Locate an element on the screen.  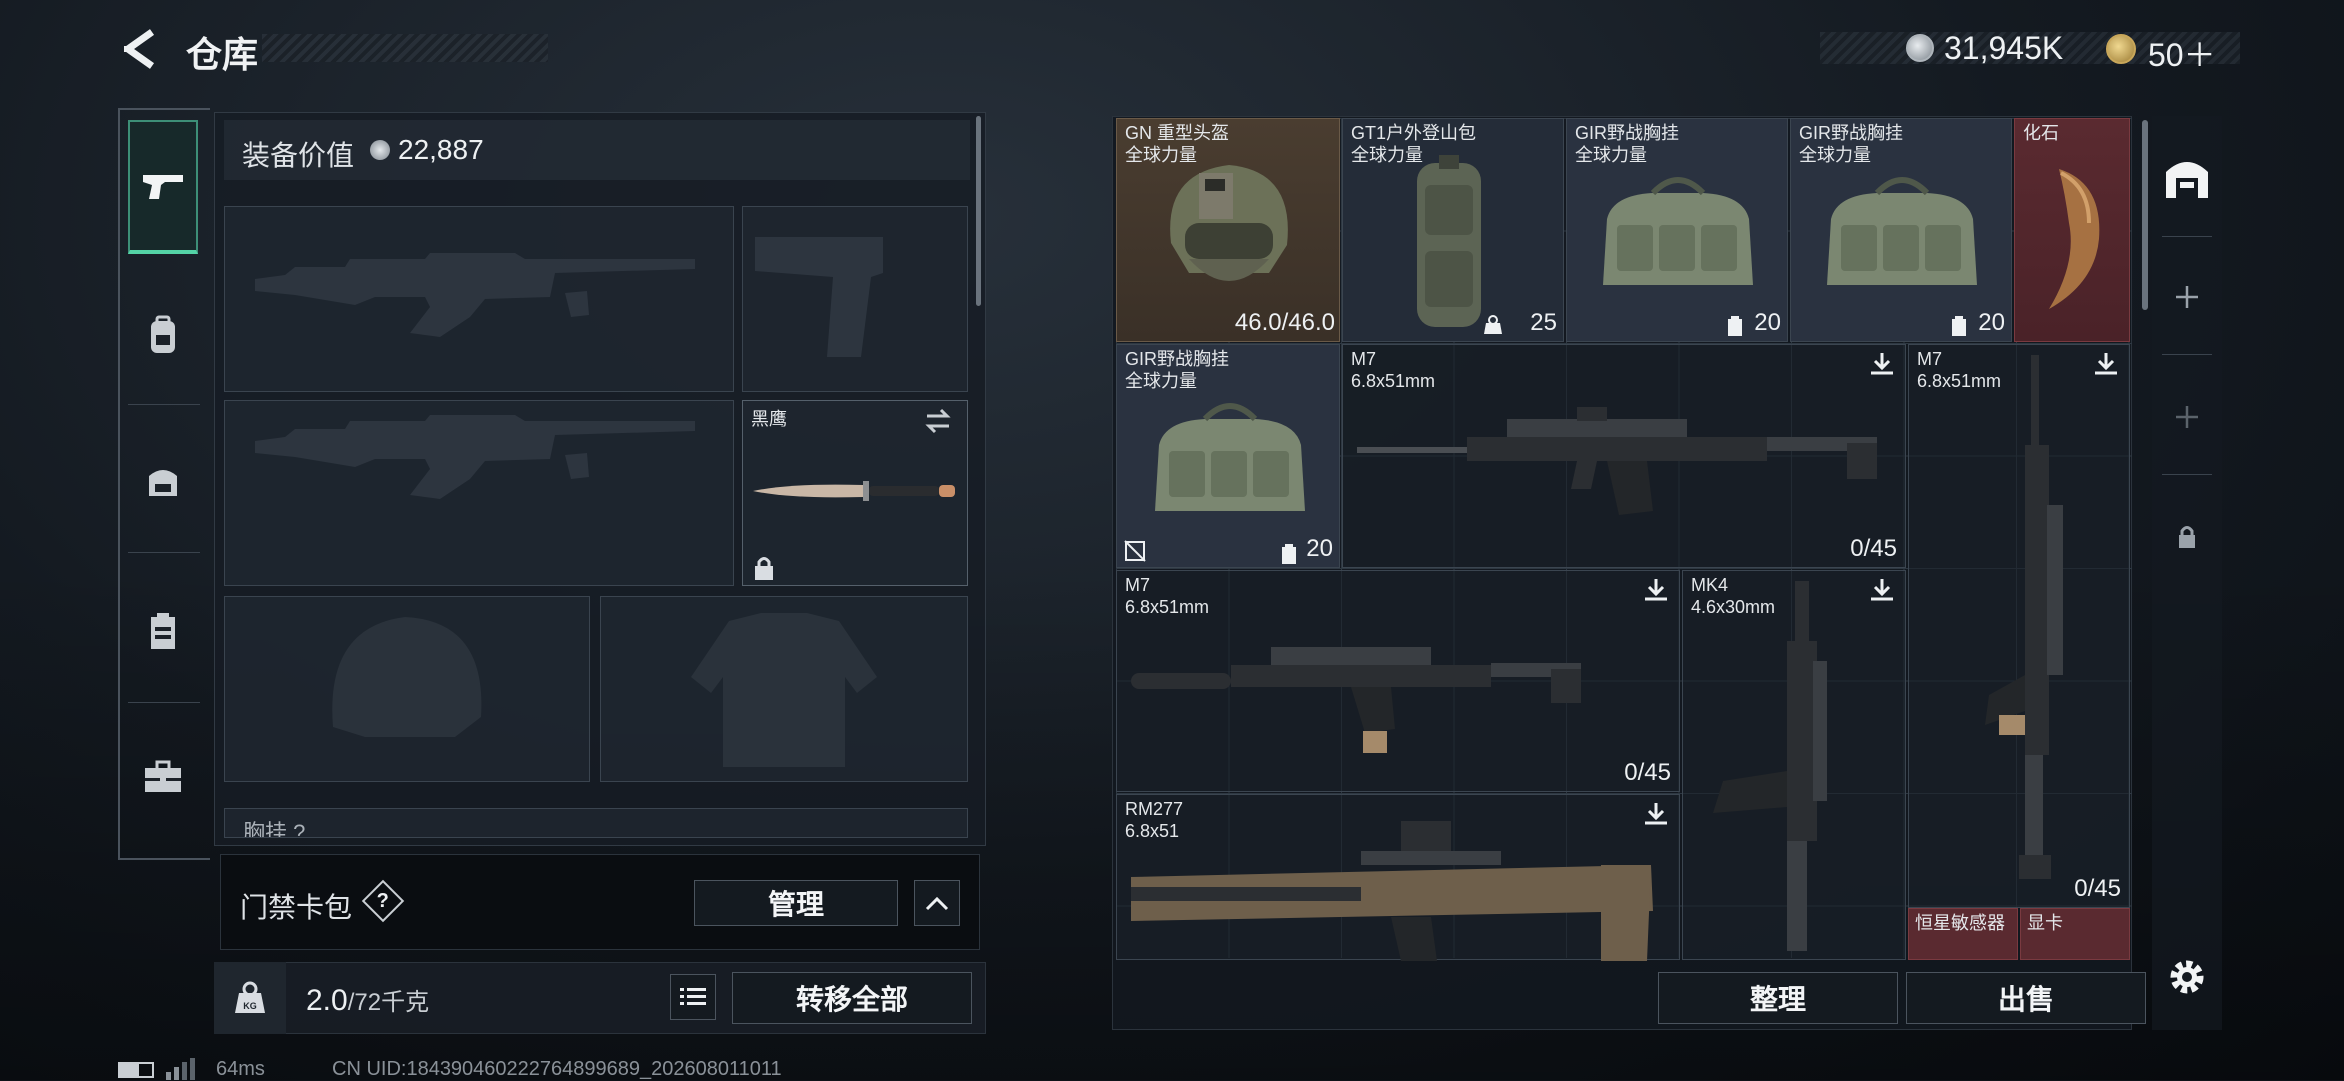
back-arrow-icon is located at coordinates (139, 49).